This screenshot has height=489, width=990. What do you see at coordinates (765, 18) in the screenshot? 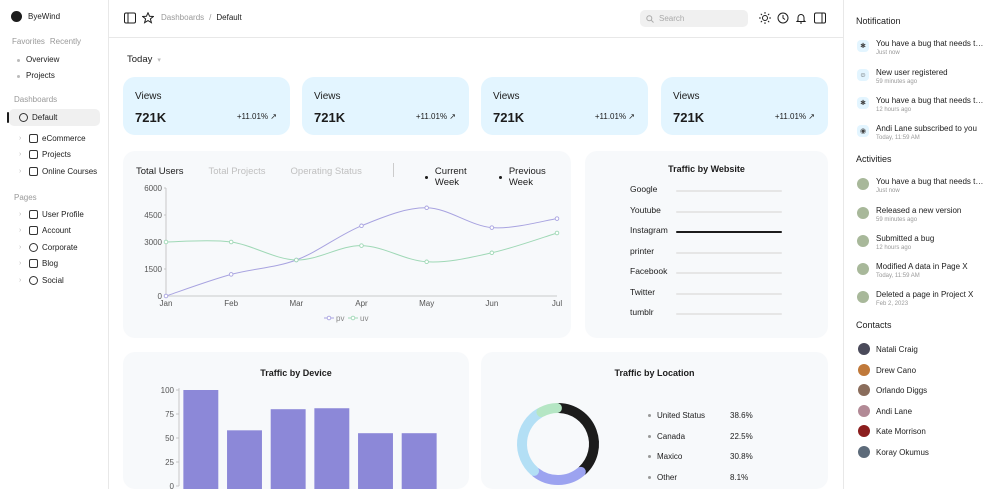
I see `sun-icon` at bounding box center [765, 18].